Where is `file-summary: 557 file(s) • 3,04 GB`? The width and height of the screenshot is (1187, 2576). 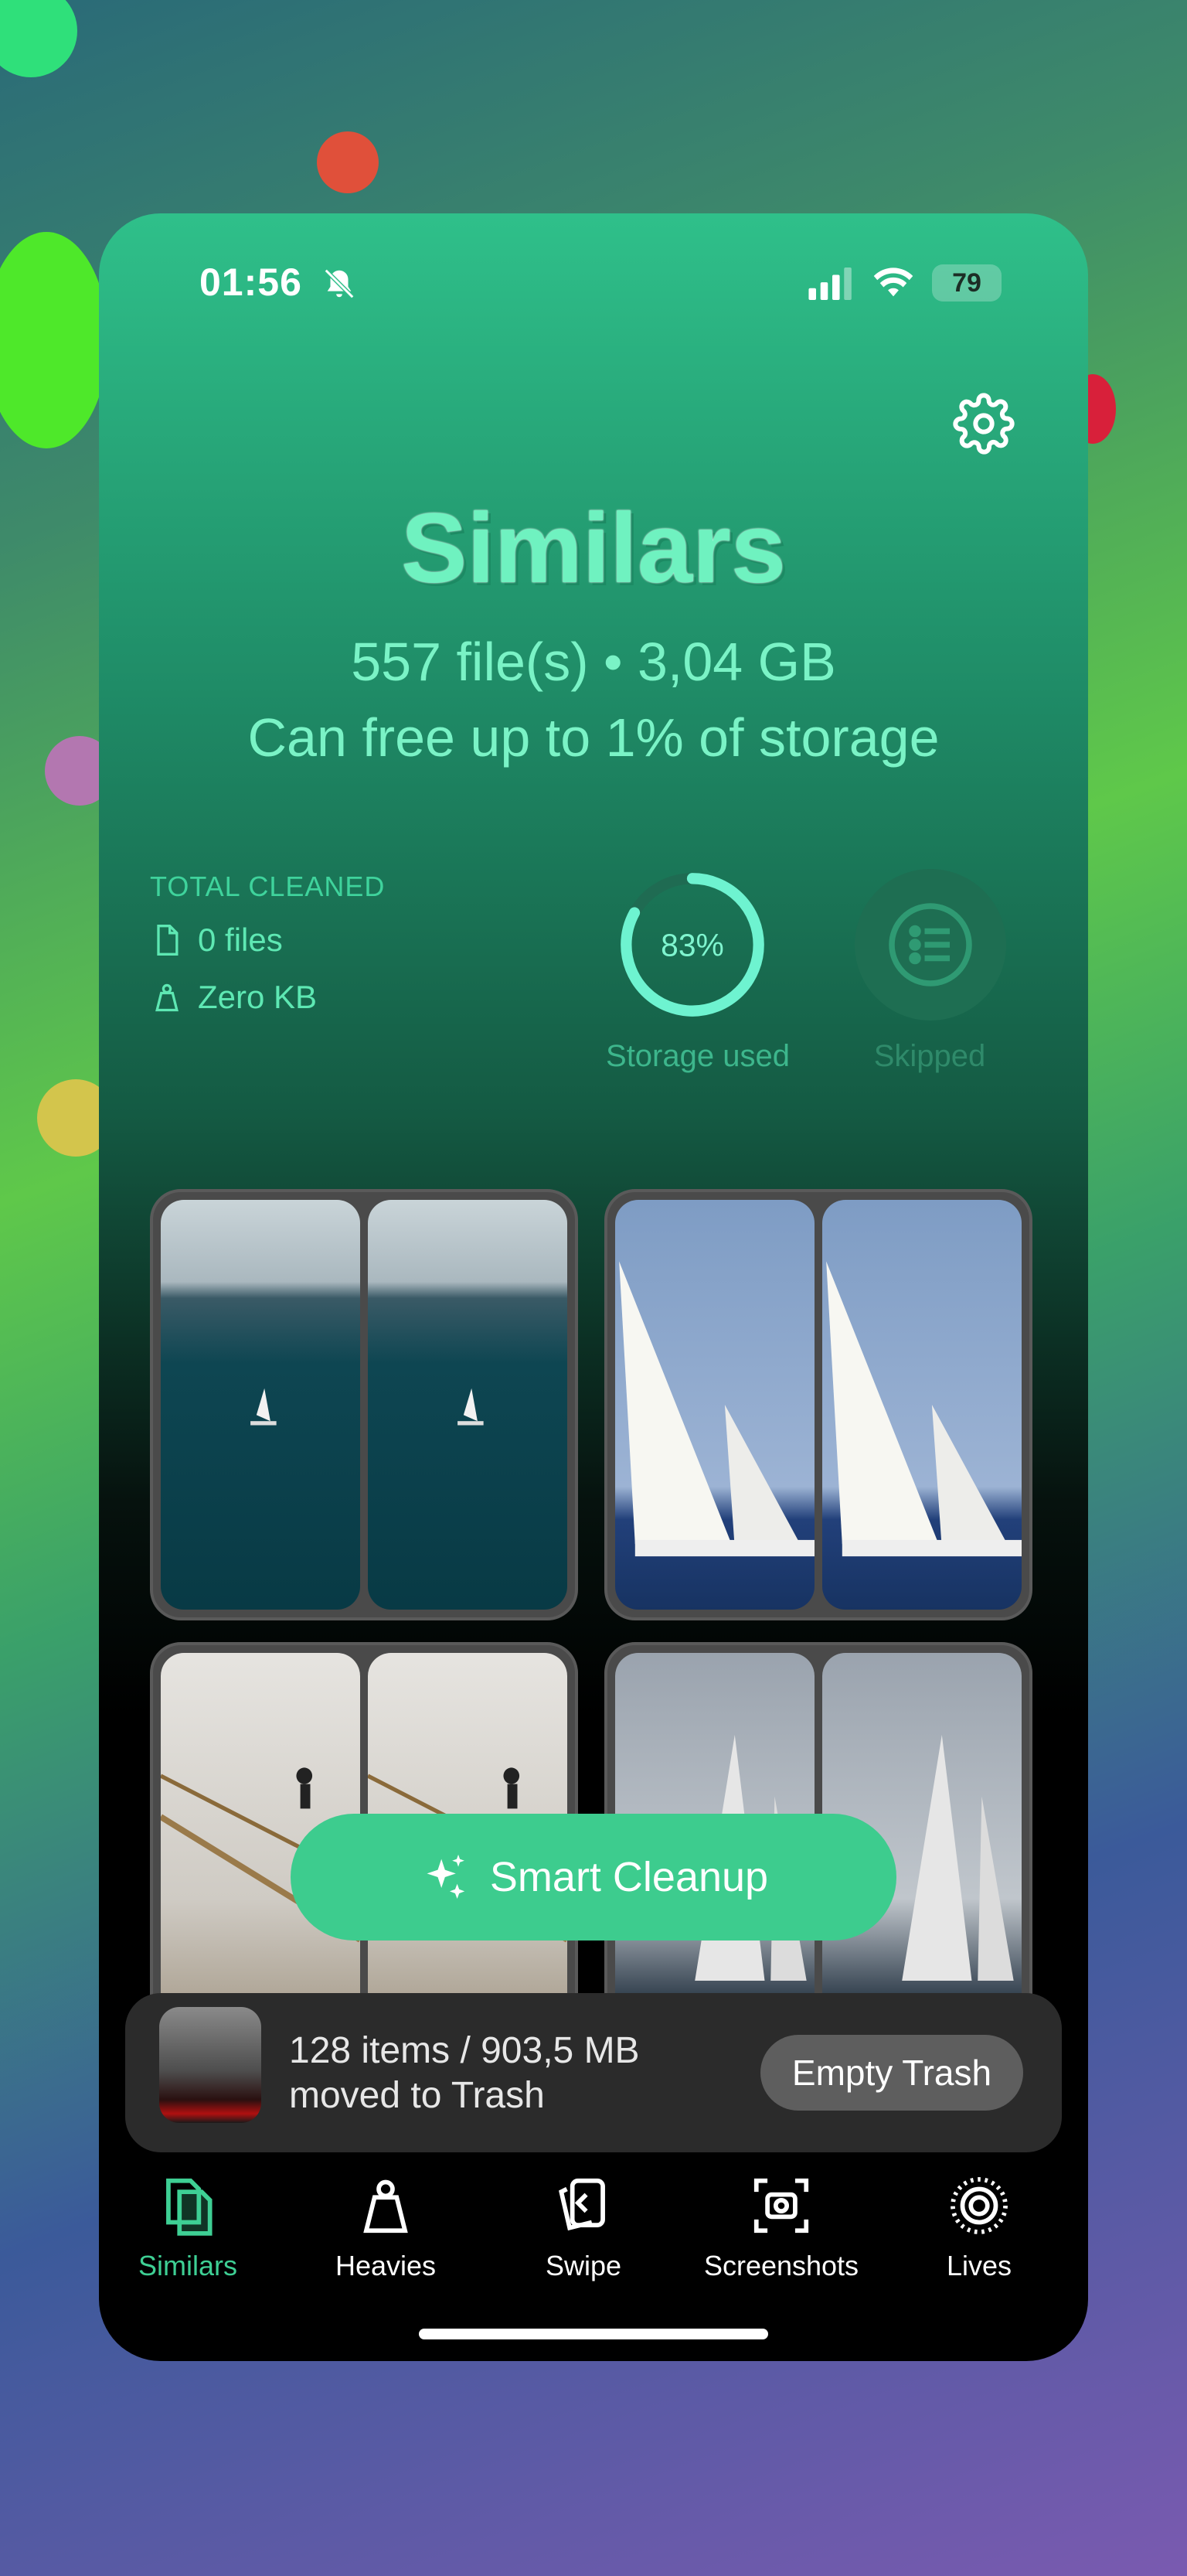
file-summary: 557 file(s) • 3,04 GB is located at coordinates (593, 662).